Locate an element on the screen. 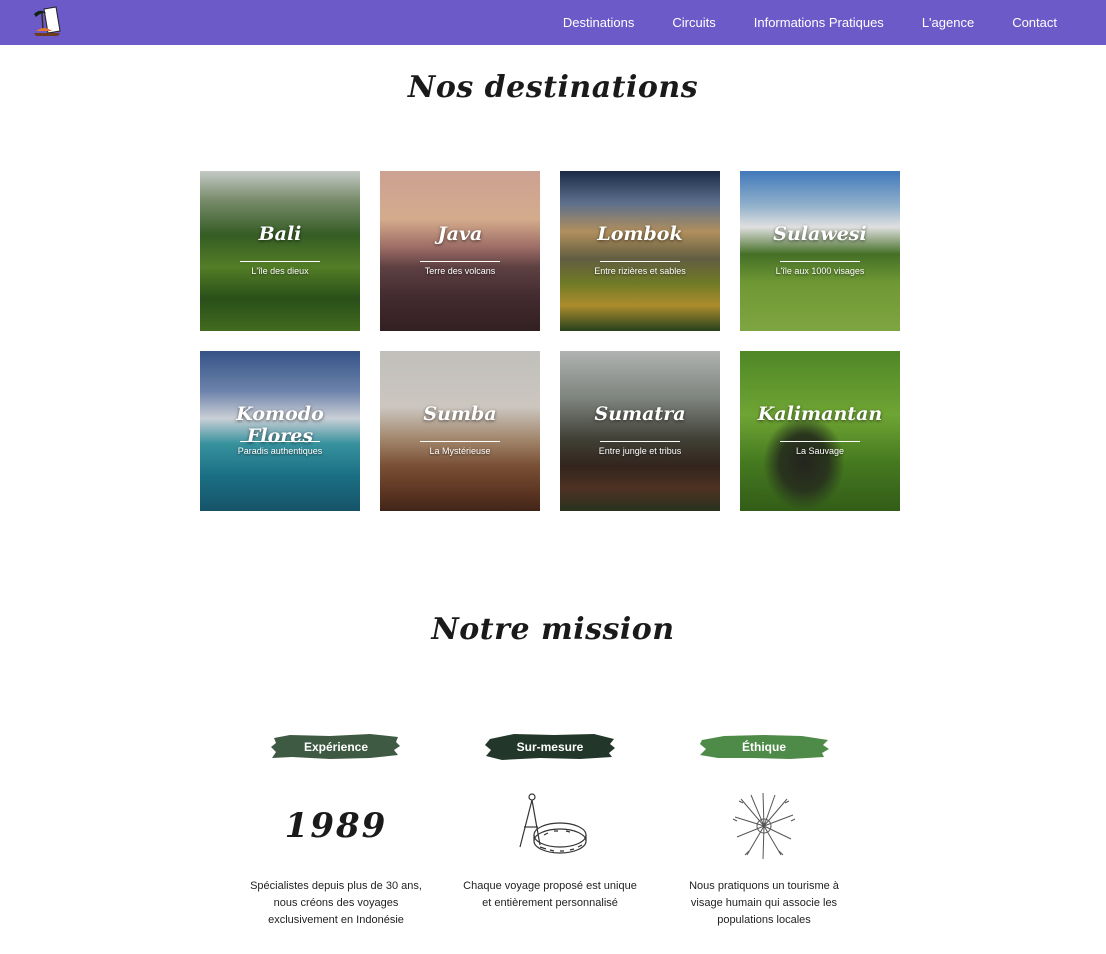  nav-agence: L'agence is located at coordinates (948, 22).